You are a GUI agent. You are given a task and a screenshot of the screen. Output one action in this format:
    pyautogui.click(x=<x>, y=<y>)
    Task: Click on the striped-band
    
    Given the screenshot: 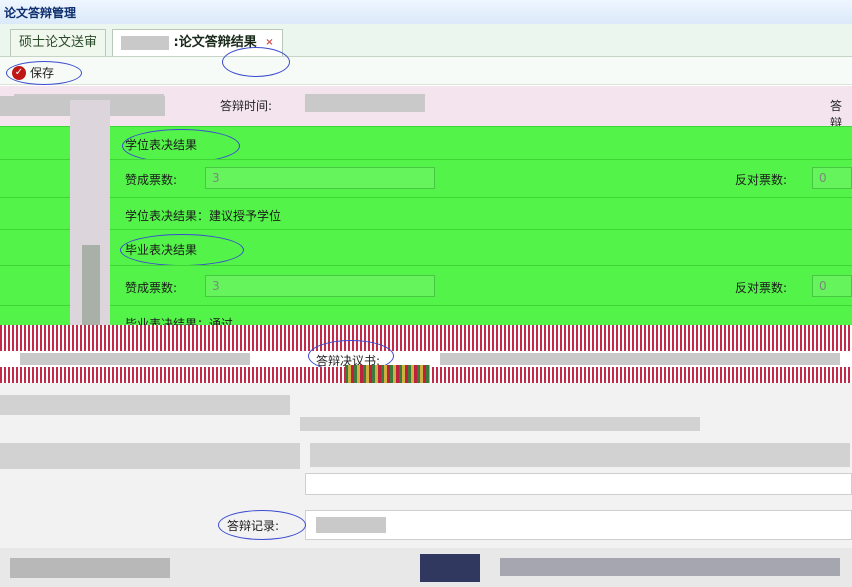 What is the action you would take?
    pyautogui.click(x=426, y=338)
    